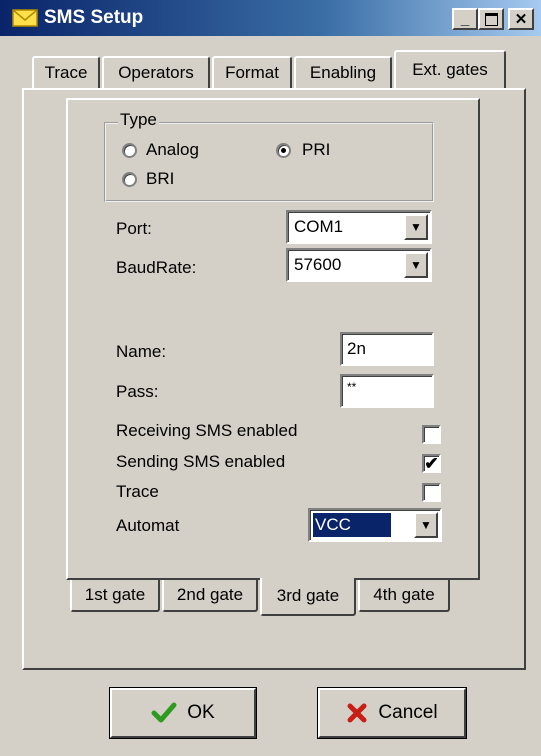 This screenshot has height=756, width=541. Describe the element at coordinates (356, 348) in the screenshot. I see `name-value: 2n` at that location.